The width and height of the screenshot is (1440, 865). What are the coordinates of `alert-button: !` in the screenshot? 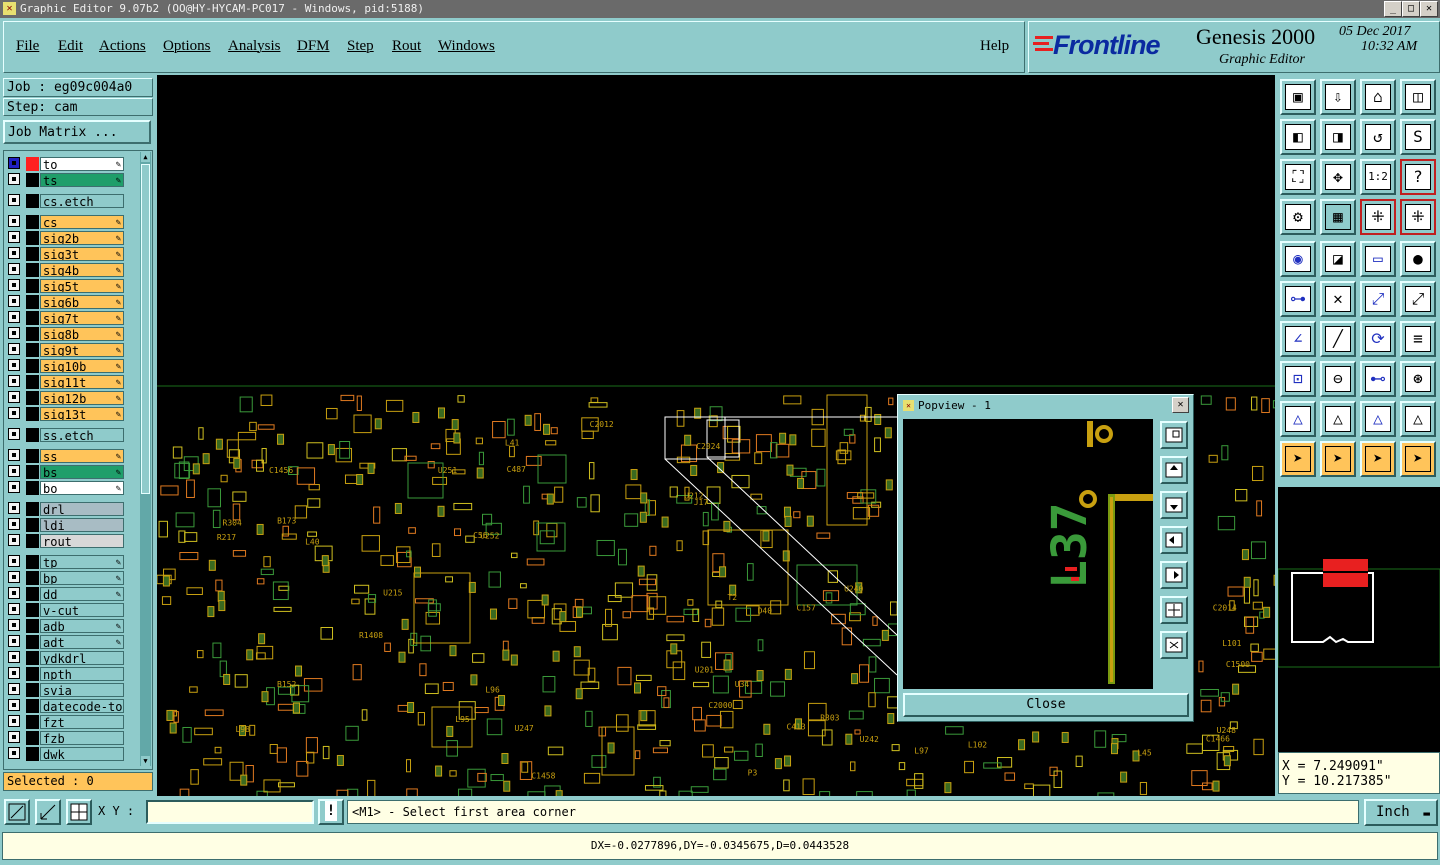 It's located at (331, 812).